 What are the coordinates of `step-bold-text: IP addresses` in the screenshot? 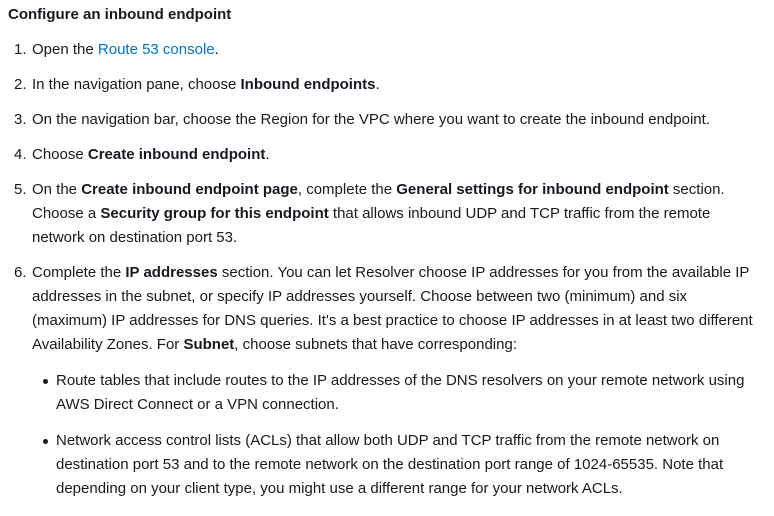 It's located at (171, 272).